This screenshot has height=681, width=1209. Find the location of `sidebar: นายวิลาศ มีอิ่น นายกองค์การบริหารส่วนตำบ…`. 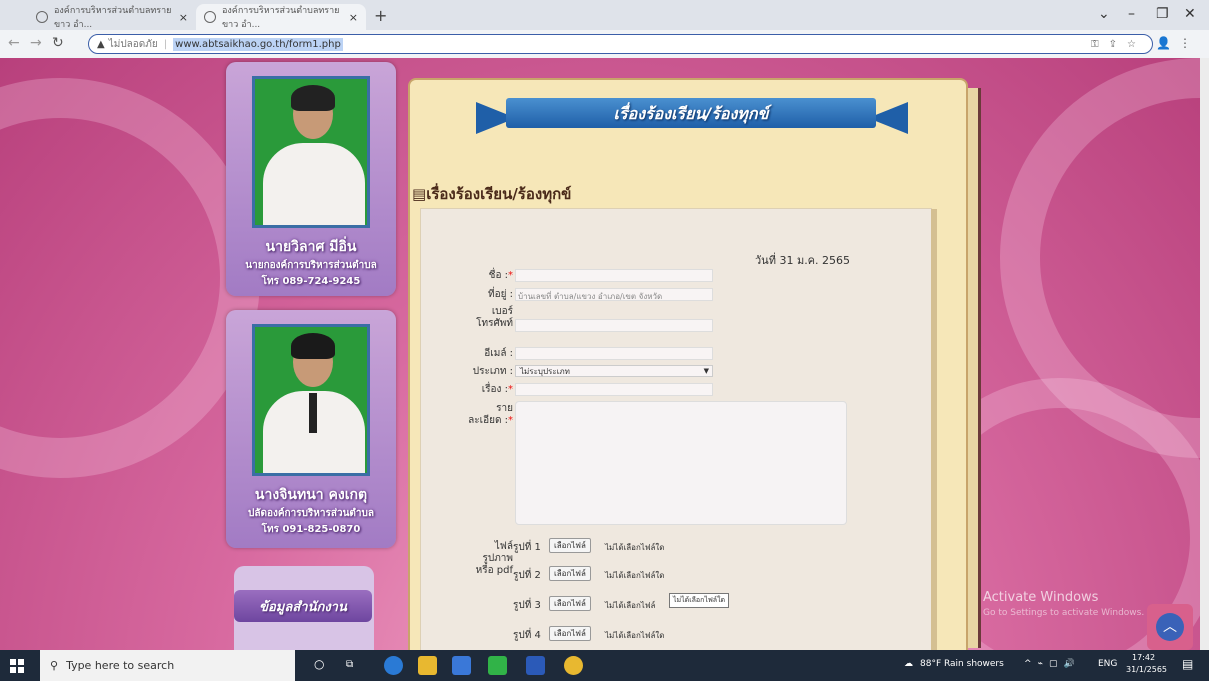

sidebar: นายวิลาศ มีอิ่น นายกองค์การบริหารส่วนตำบ… is located at coordinates (312, 356).